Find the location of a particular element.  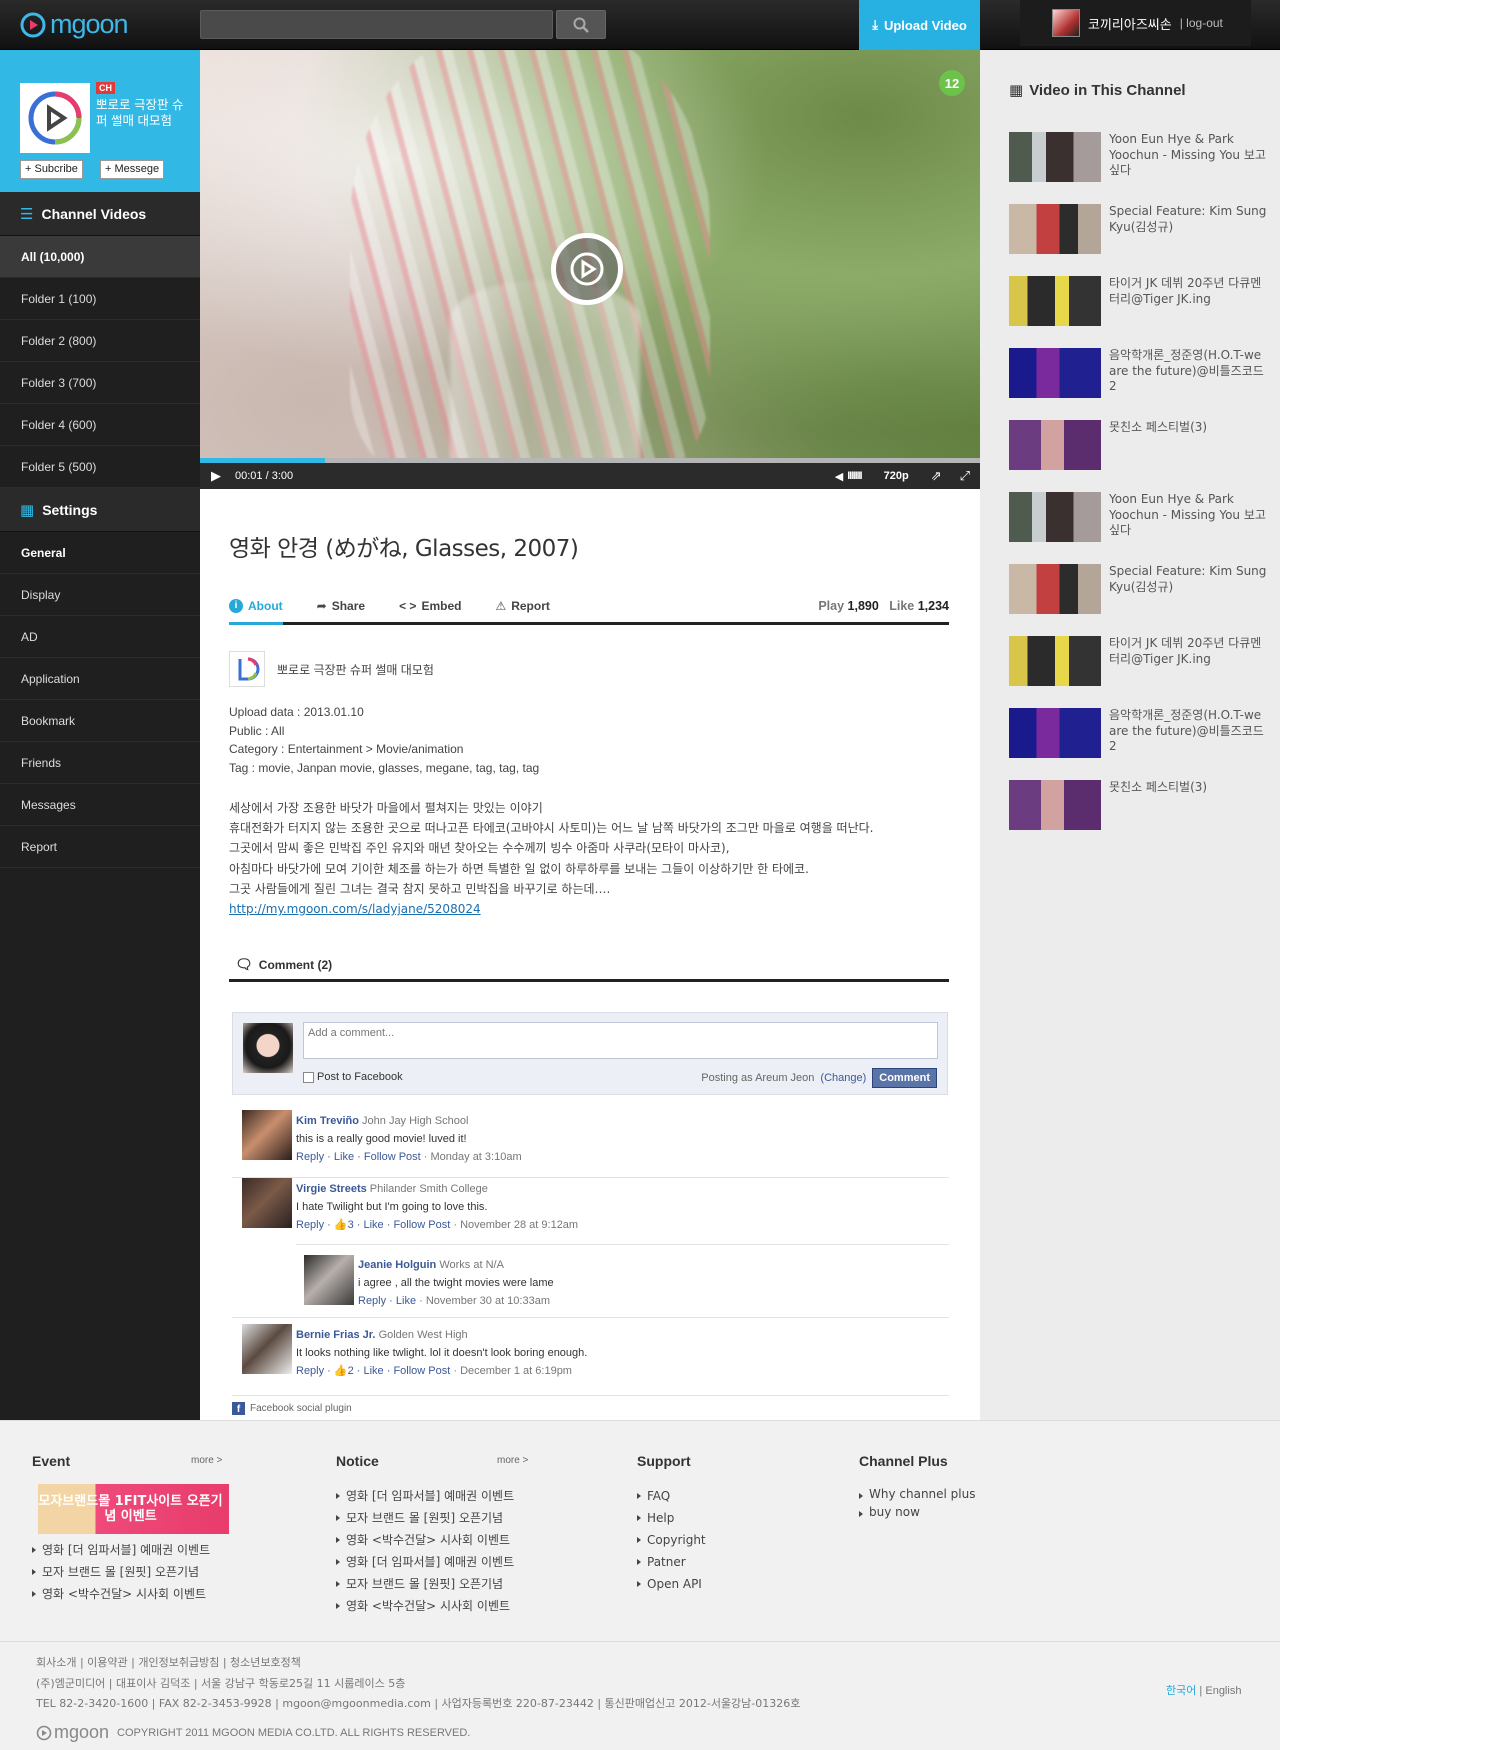

user-avatar is located at coordinates (1066, 23).